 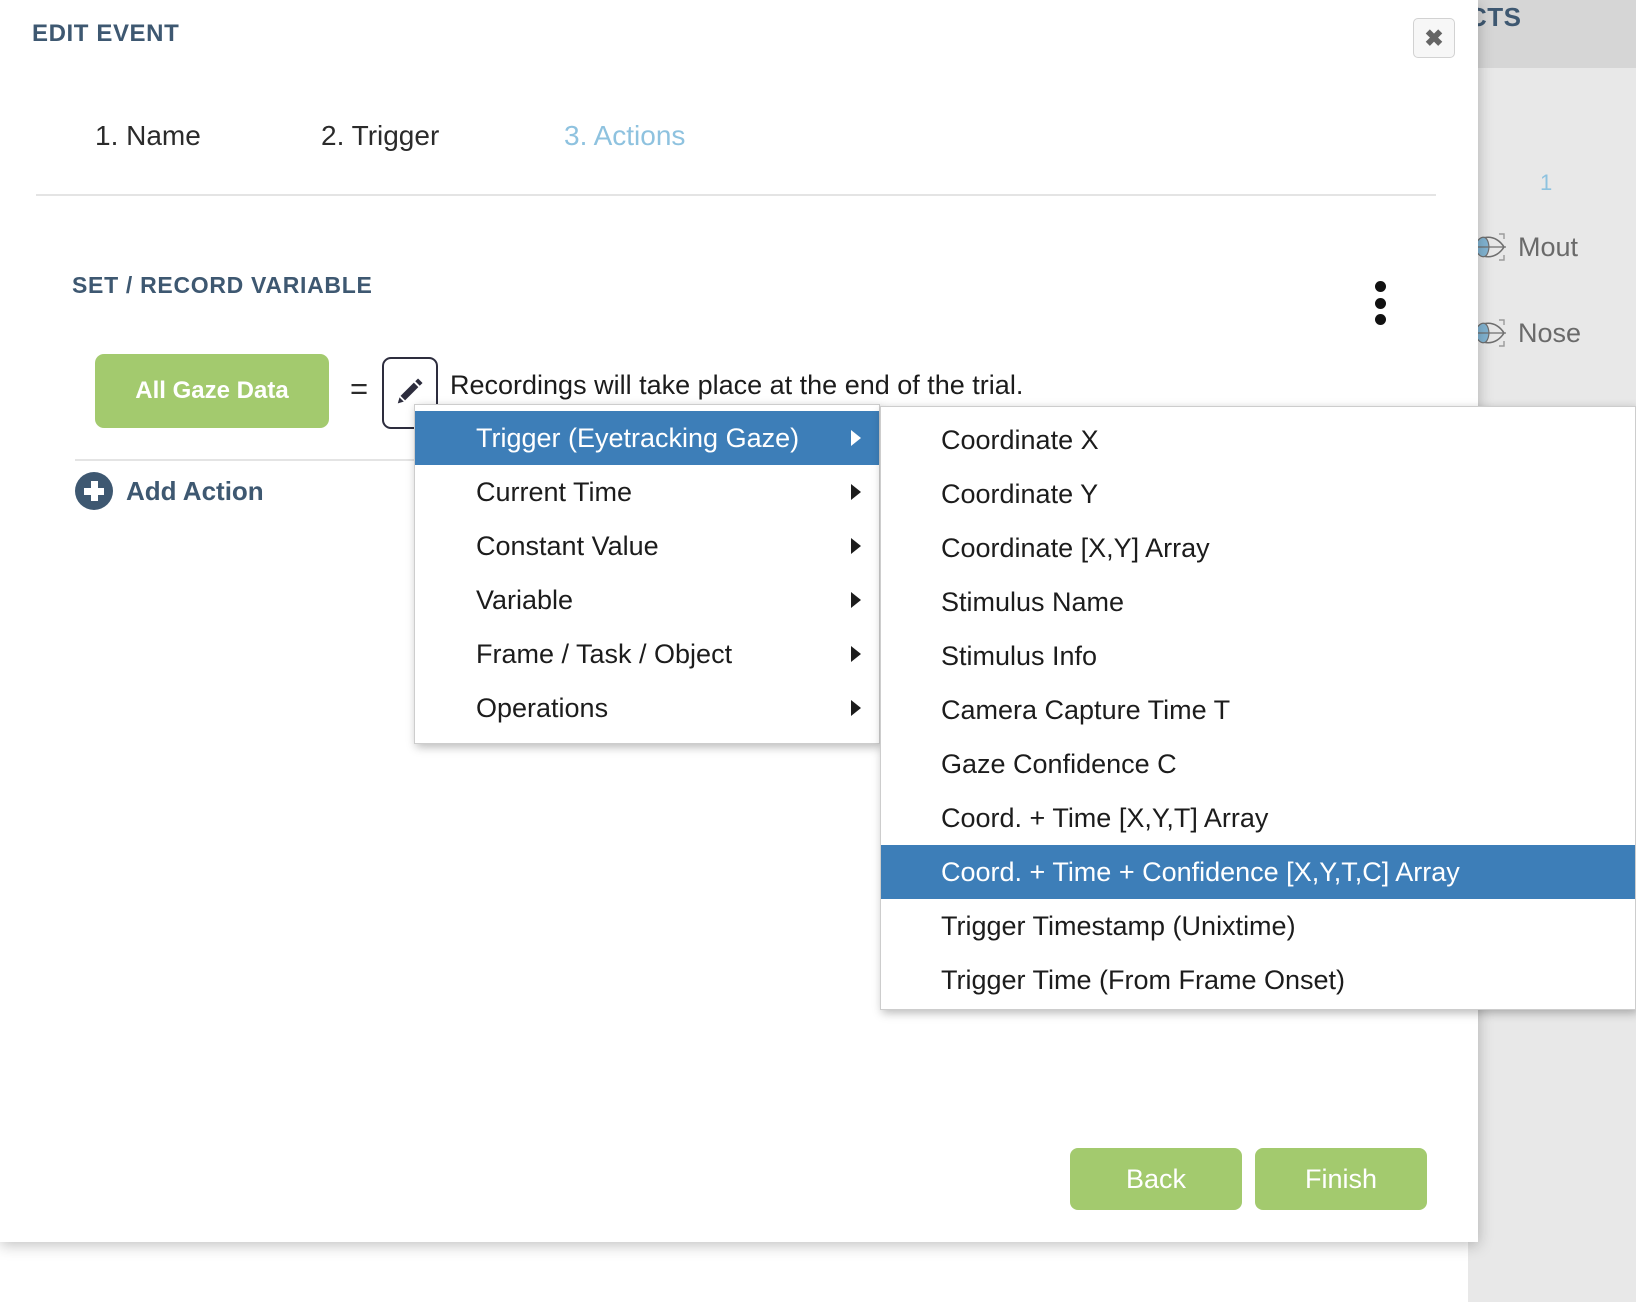 I want to click on steps-divider, so click(x=736, y=195).